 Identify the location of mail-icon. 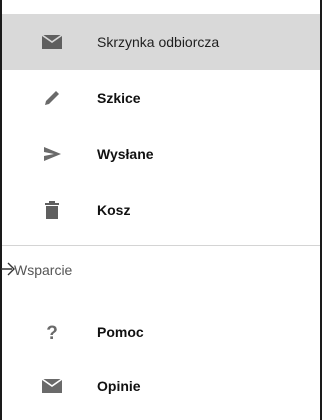
(52, 42).